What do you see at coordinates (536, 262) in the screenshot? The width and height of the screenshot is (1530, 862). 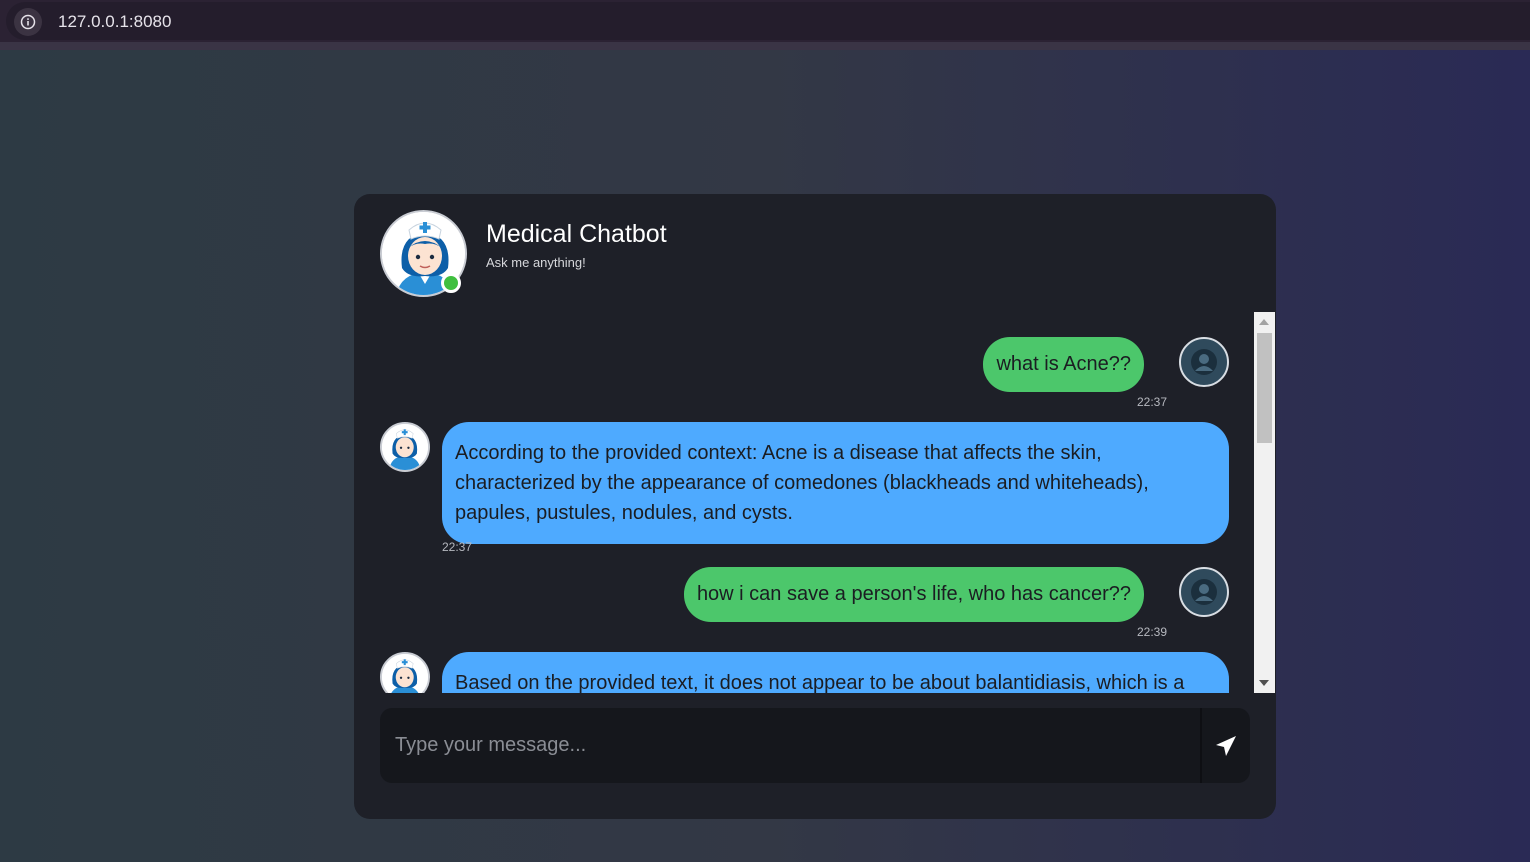 I see `chat-subtitle: Ask me anything!` at bounding box center [536, 262].